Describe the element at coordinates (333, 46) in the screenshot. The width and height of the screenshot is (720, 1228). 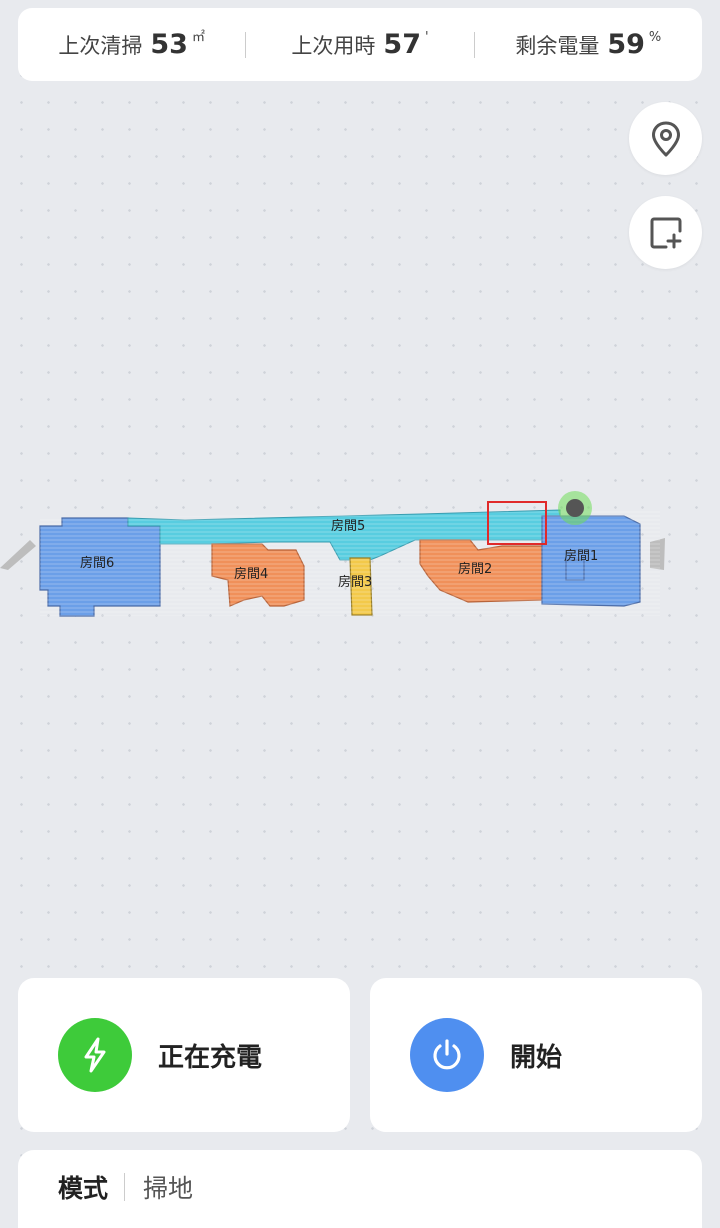
I see `stat-label: 上次用時` at that location.